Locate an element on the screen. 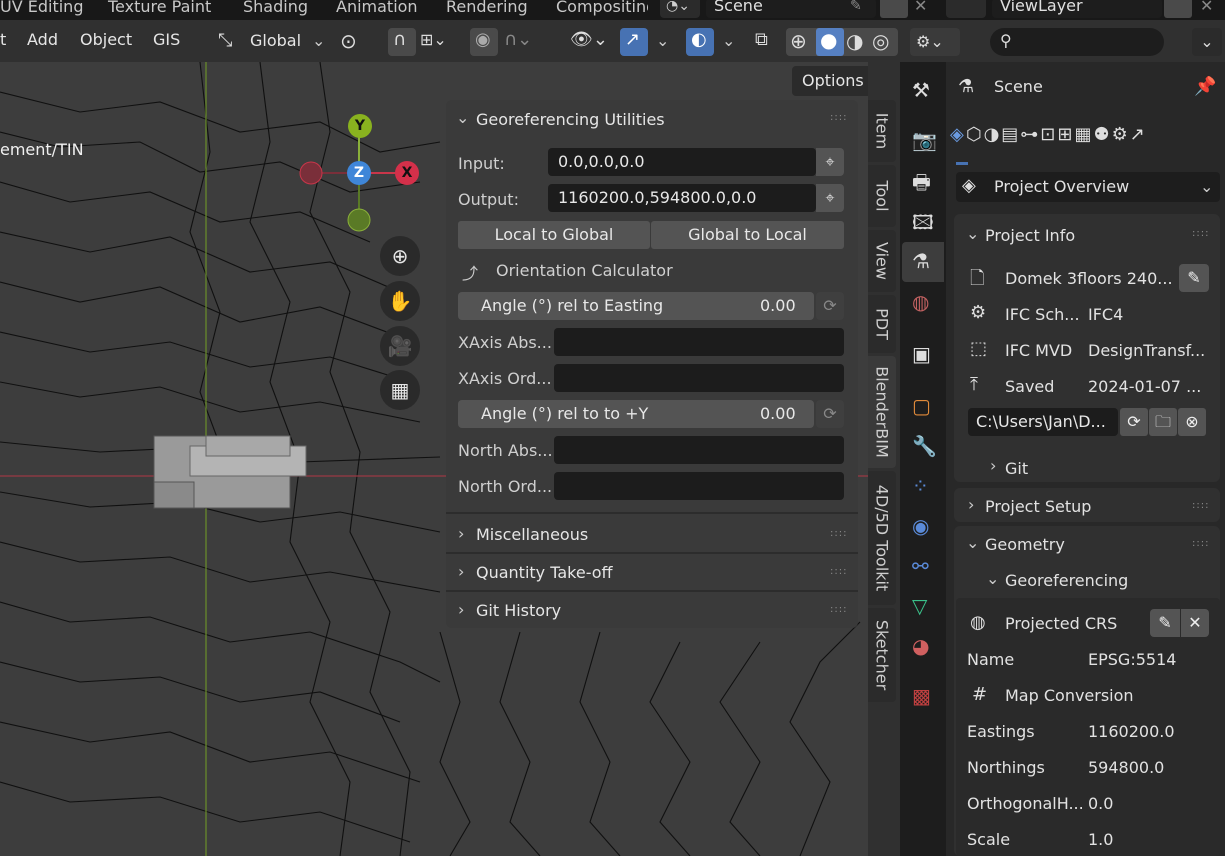 This screenshot has width=1225, height=856. options-dropdown: Options ⌄ is located at coordinates (830, 81).